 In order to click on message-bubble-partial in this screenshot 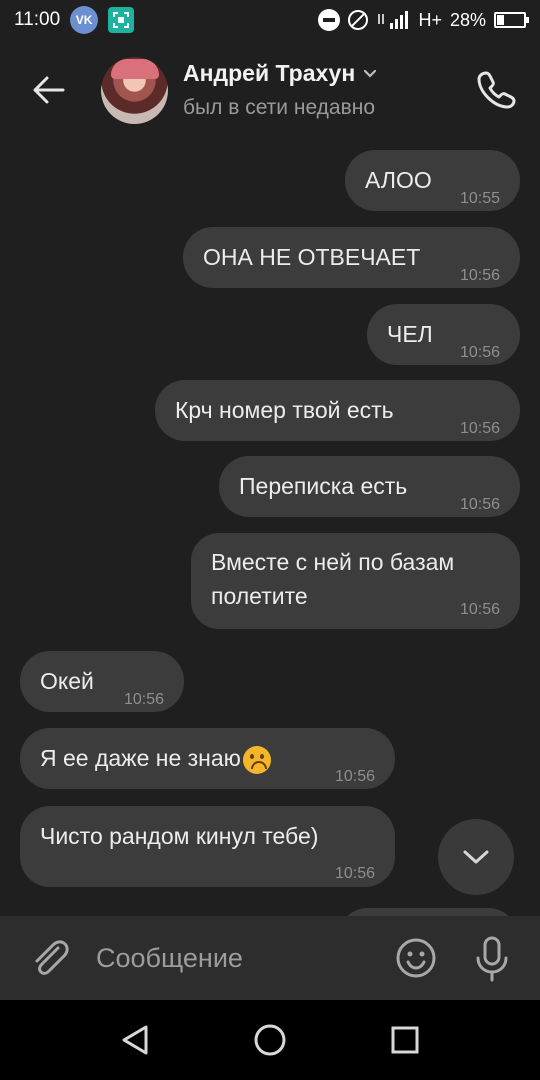, I will do `click(428, 912)`.